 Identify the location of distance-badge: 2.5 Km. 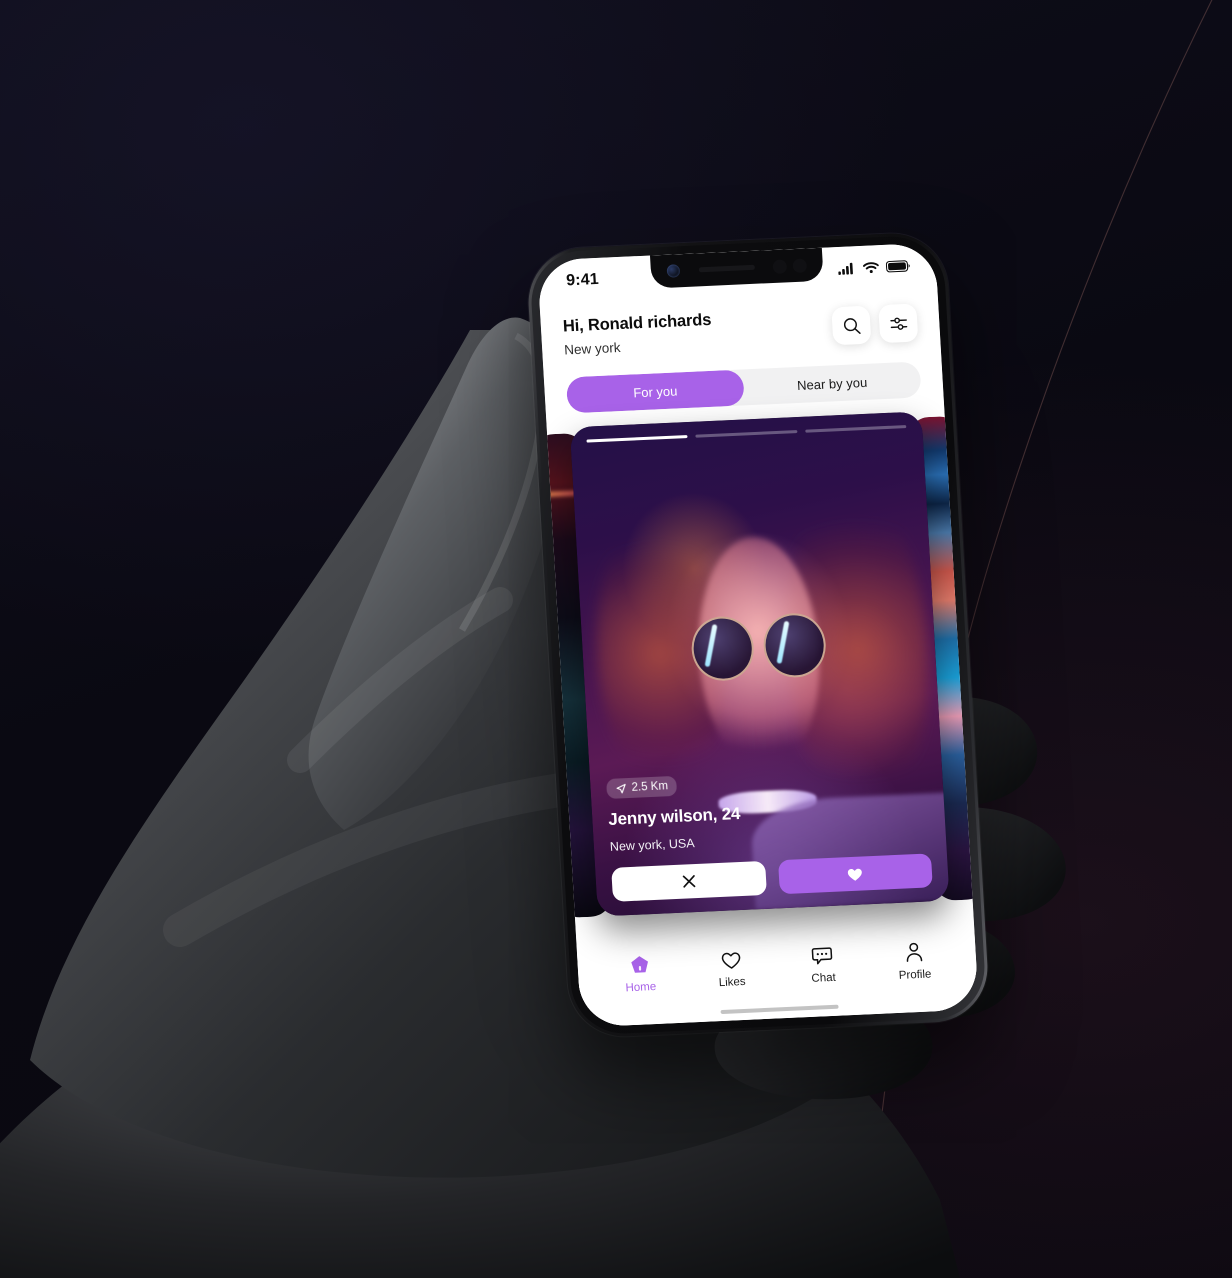
(642, 787).